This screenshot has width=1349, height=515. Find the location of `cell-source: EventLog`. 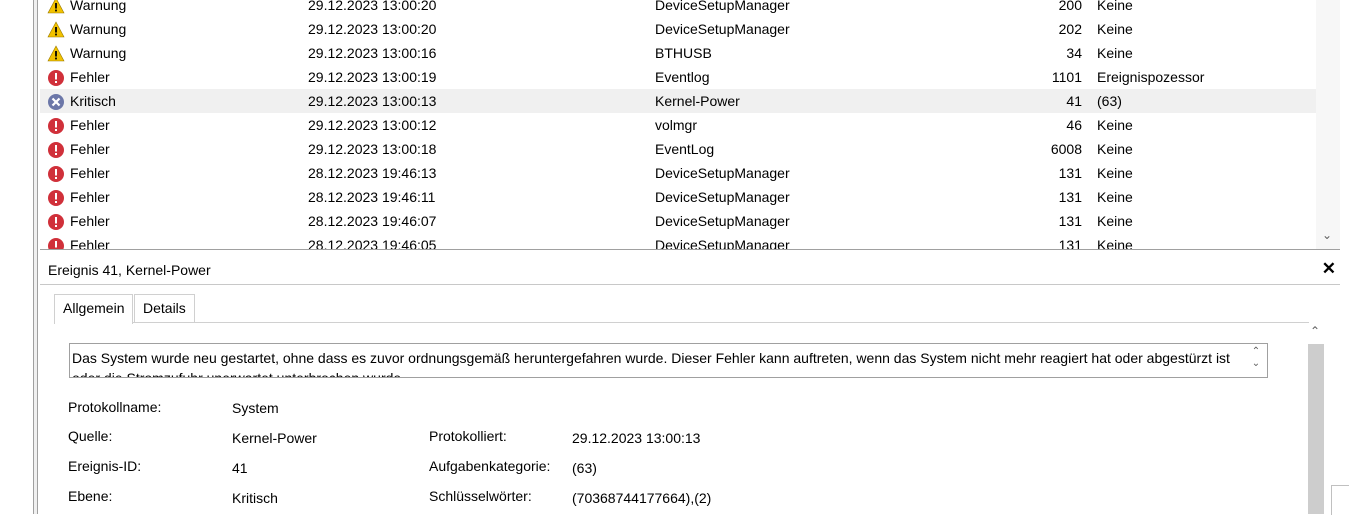

cell-source: EventLog is located at coordinates (685, 149).